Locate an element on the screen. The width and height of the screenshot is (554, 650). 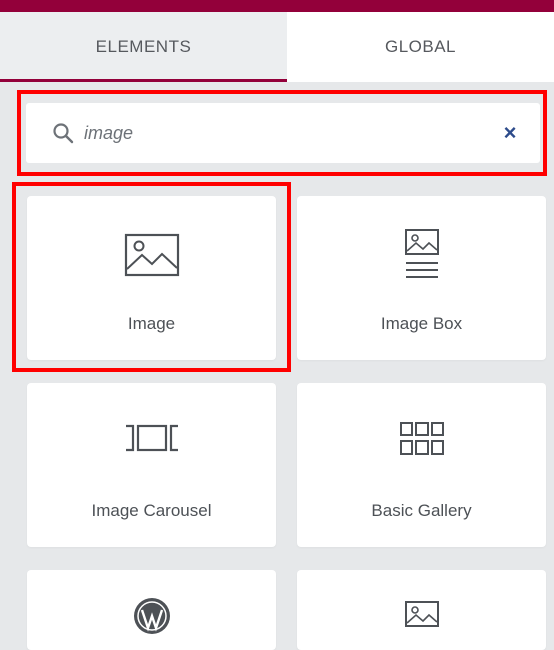
widget-wordpress is located at coordinates (151, 610).